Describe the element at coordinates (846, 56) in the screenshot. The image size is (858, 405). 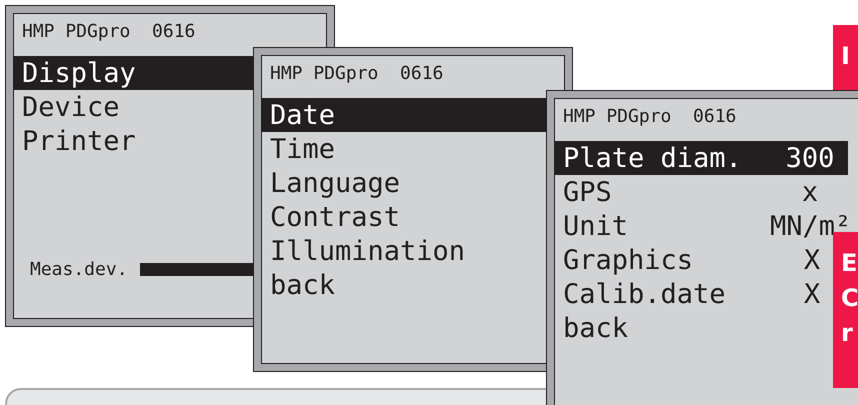
I see `callout-text: I` at that location.